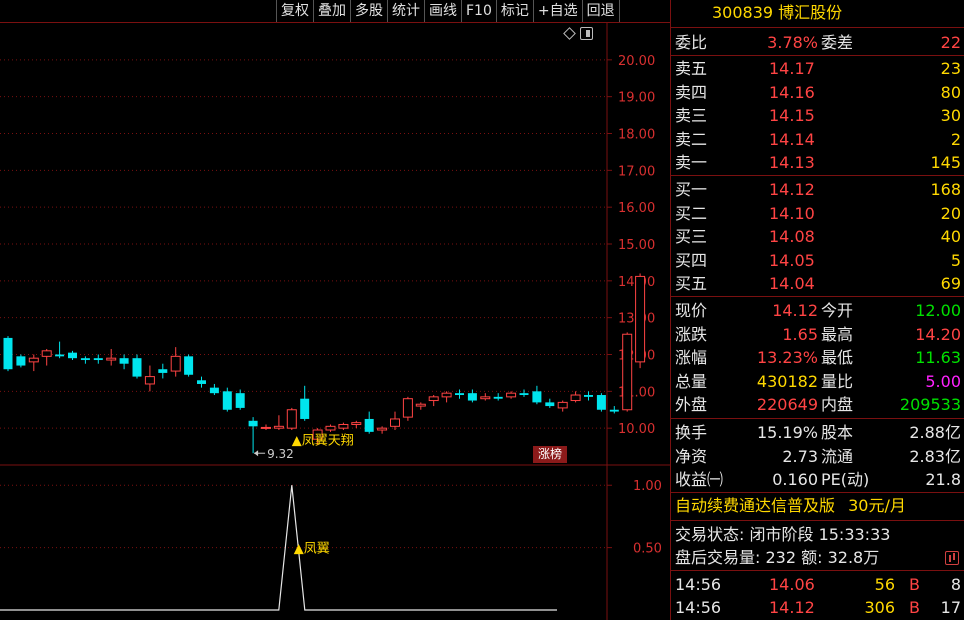 The image size is (964, 620). I want to click on y-tick-label: 19.00, so click(636, 98).